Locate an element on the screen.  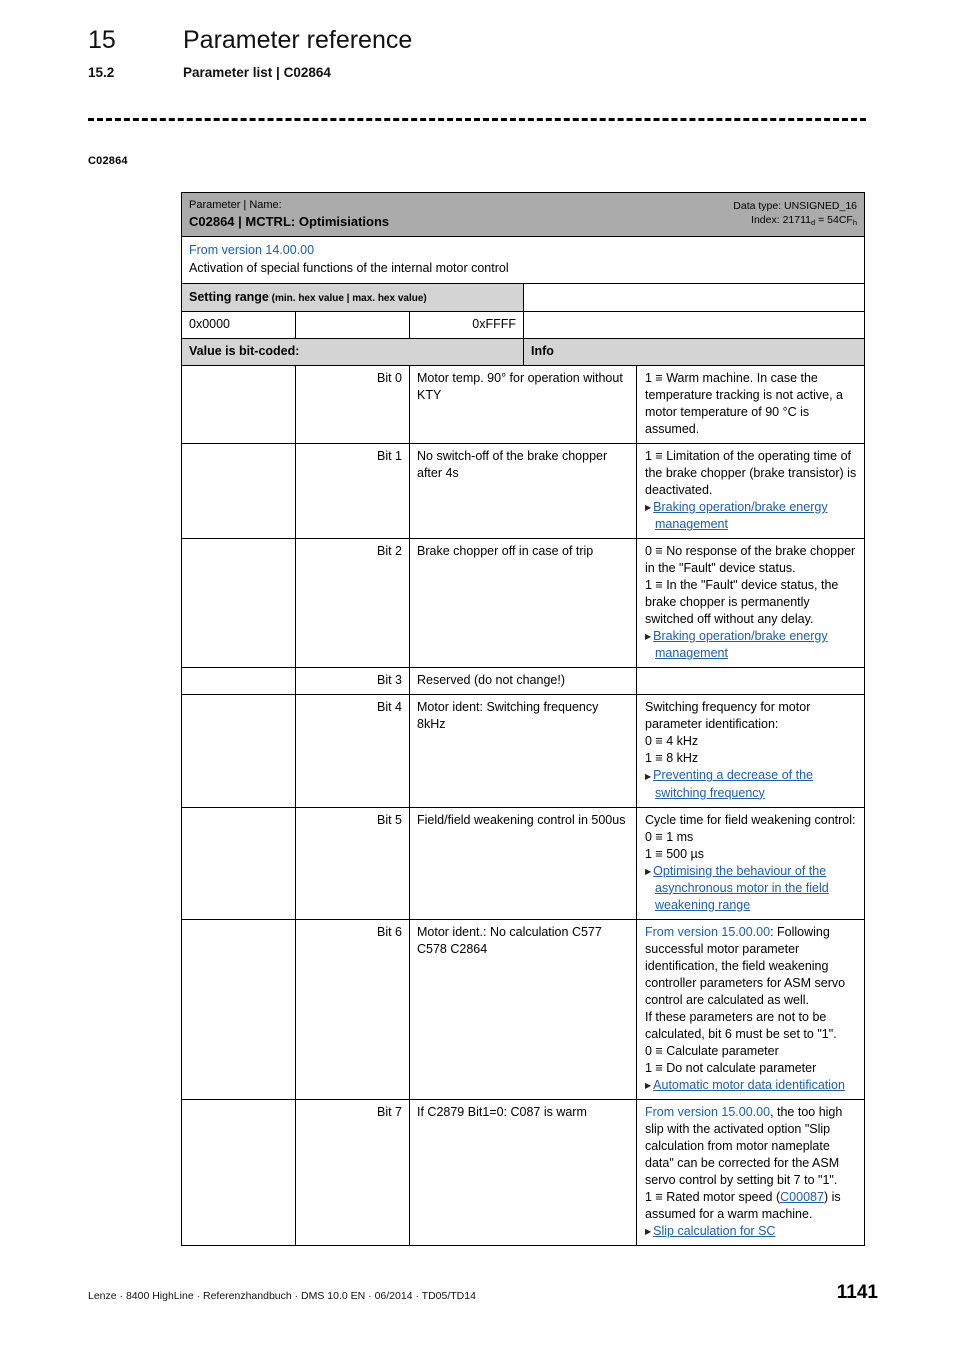
bitcoded-header-label: Value is bit-coded: is located at coordinates (353, 352).